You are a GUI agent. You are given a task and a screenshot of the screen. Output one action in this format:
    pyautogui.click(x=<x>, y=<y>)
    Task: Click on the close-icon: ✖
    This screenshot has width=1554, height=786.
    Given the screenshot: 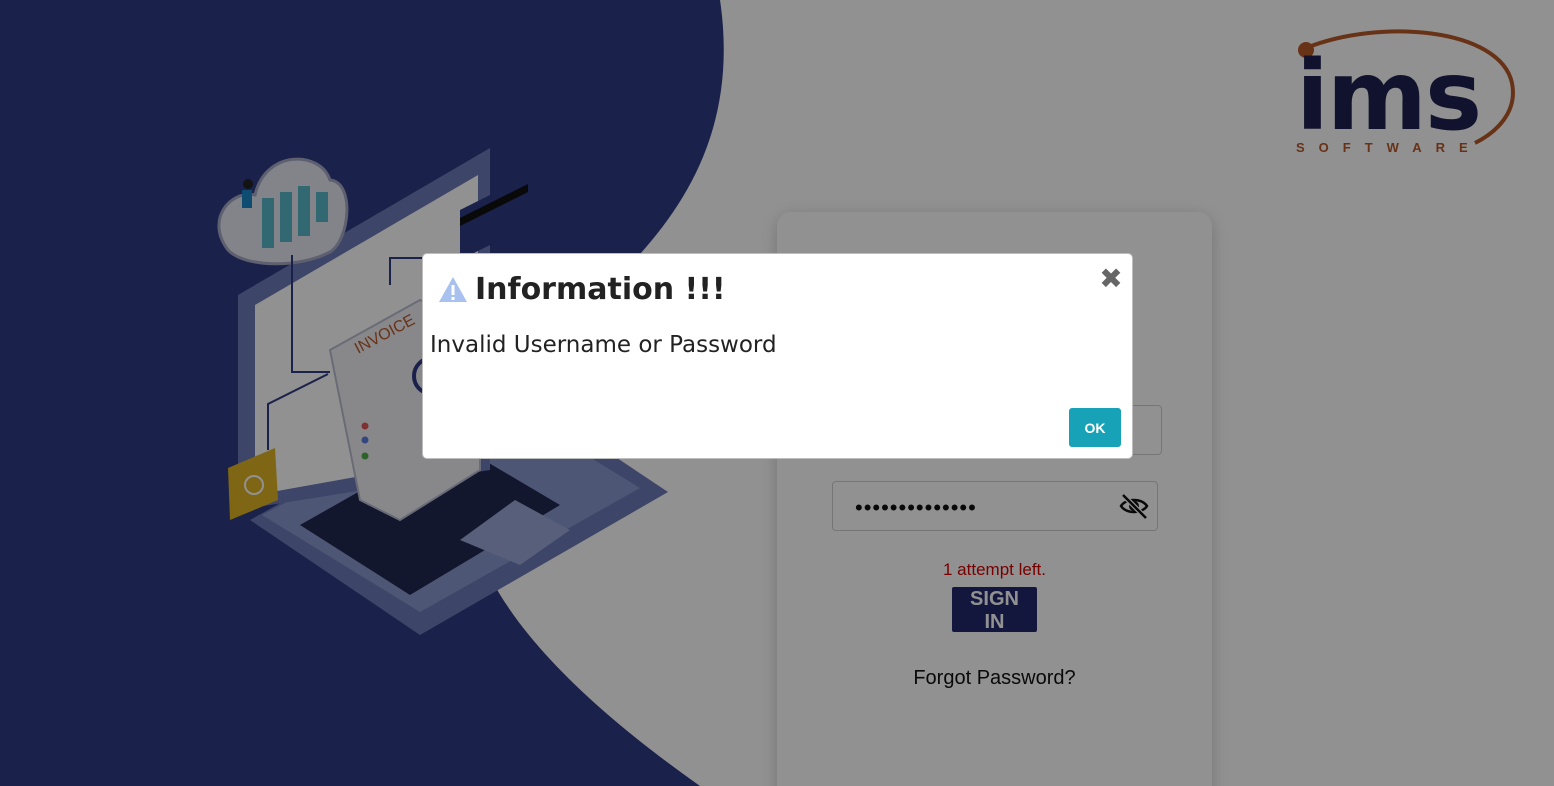 What is the action you would take?
    pyautogui.click(x=1111, y=279)
    